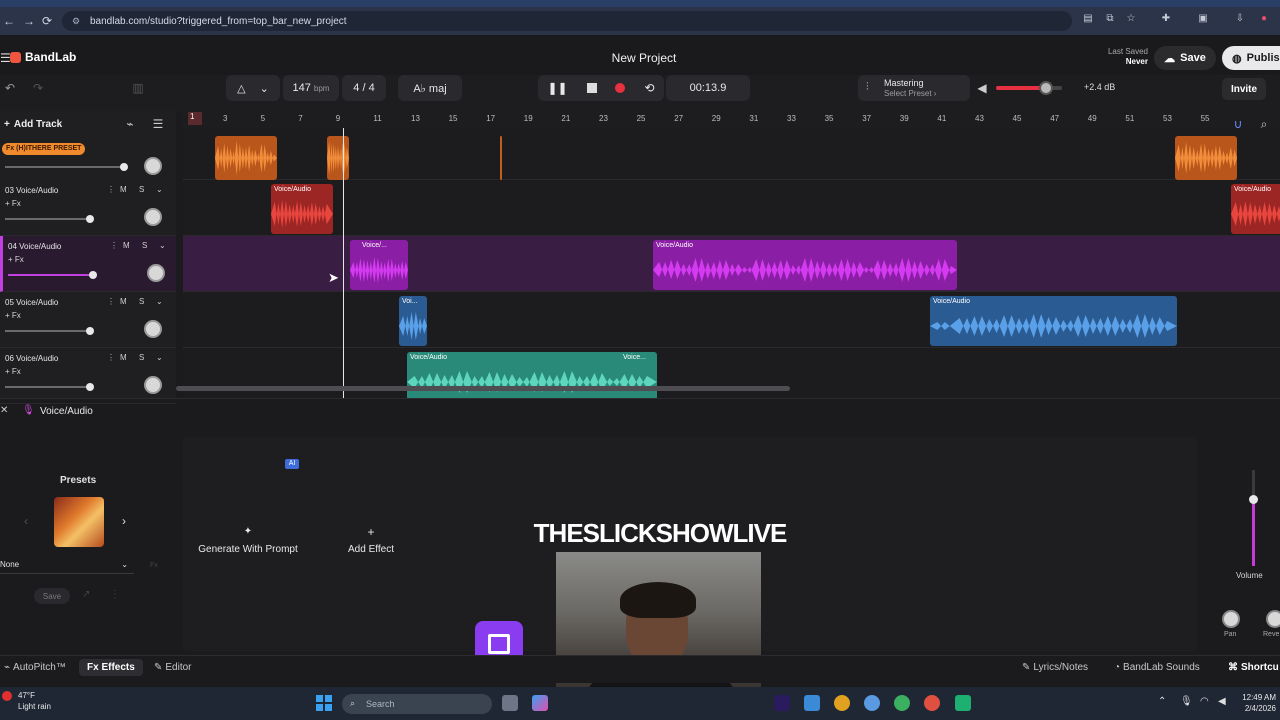 This screenshot has height=720, width=1280. Describe the element at coordinates (364, 88) in the screenshot. I see `time-signature-field: 4 / 4` at that location.